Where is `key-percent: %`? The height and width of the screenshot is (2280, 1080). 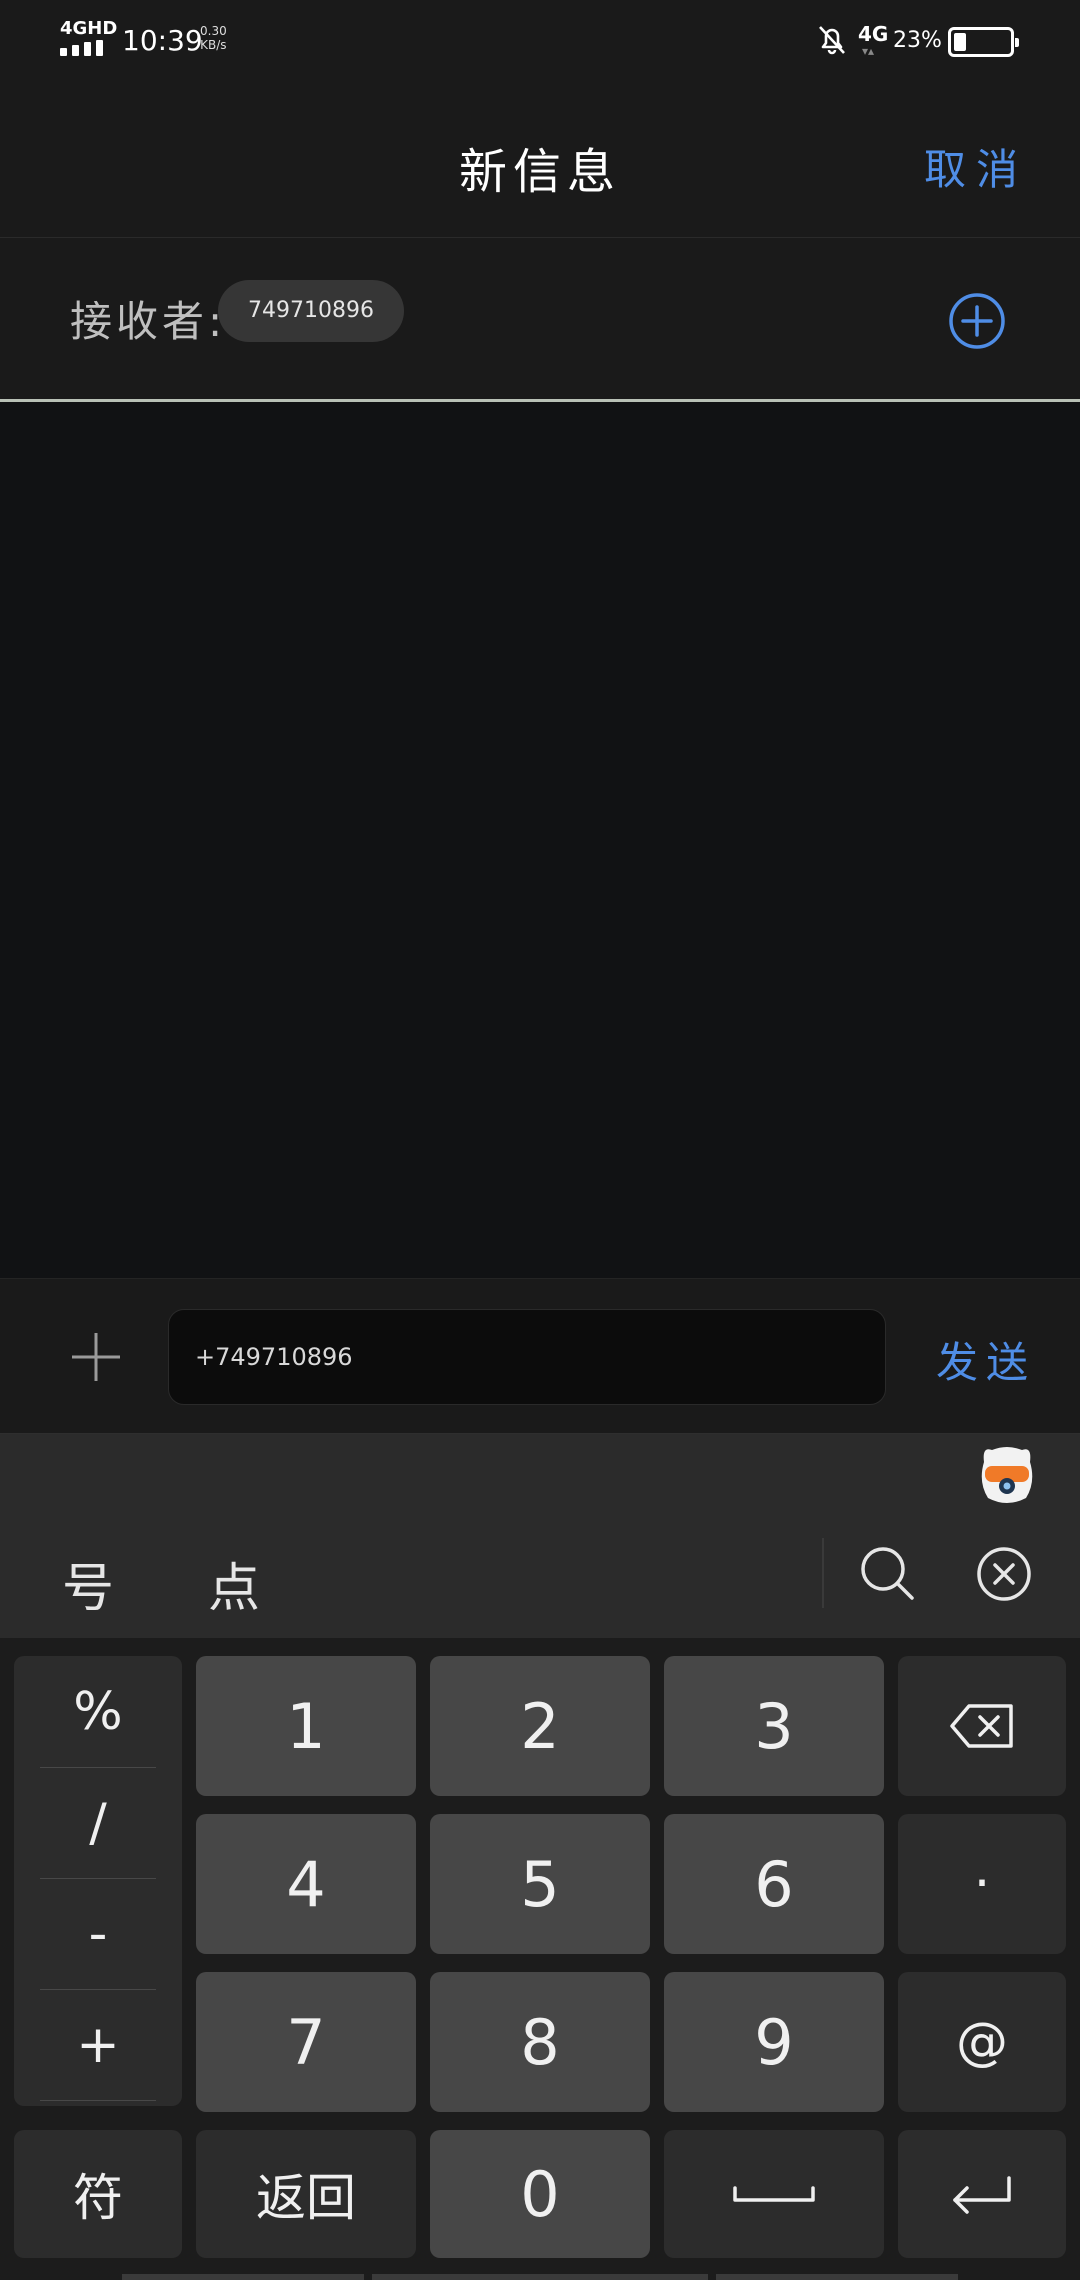
key-percent: % is located at coordinates (98, 1711).